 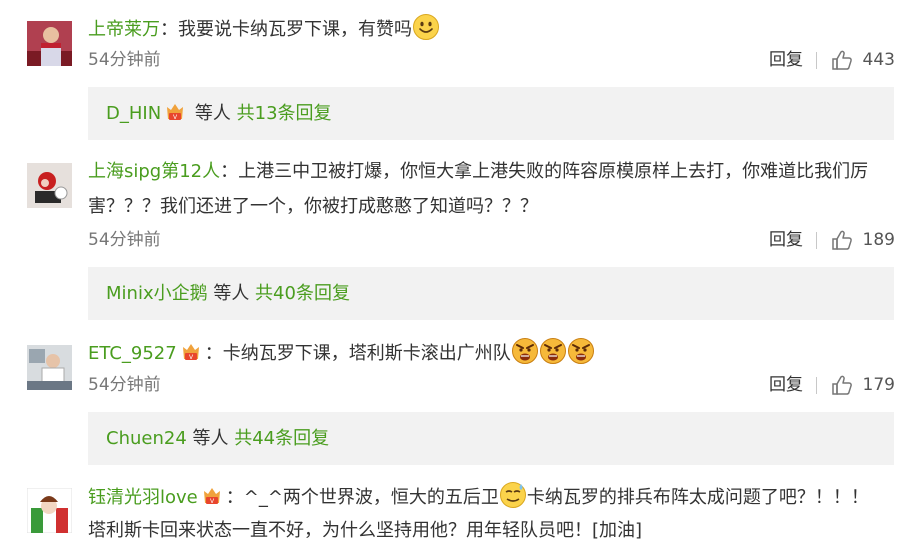 What do you see at coordinates (491, 113) in the screenshot?
I see `replies-summary: D_HIN 等人 共13条回复` at bounding box center [491, 113].